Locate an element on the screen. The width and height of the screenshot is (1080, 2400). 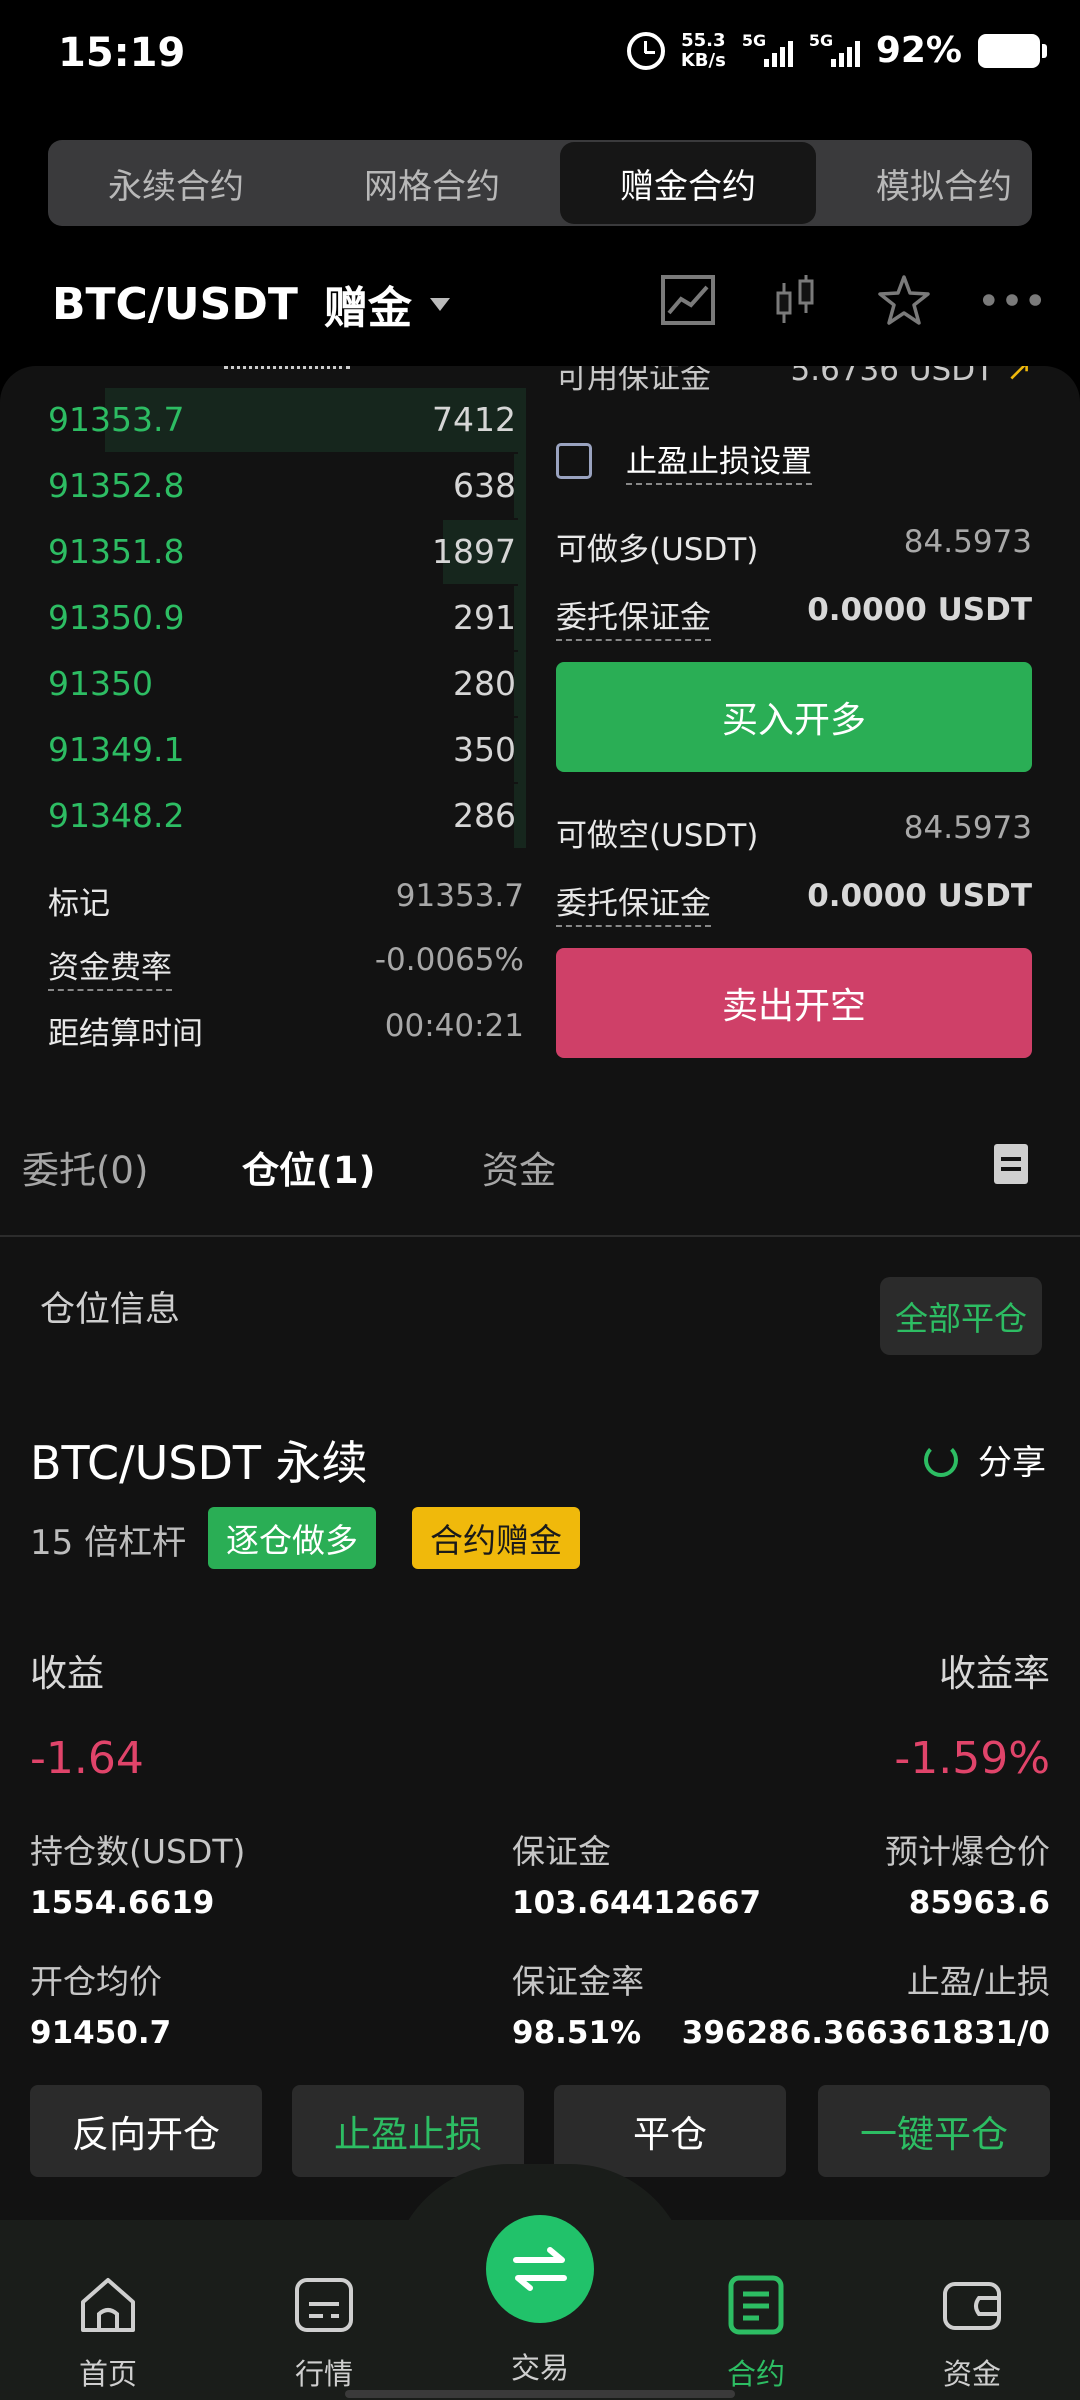
tpsl-button: 止盈止损 is located at coordinates (408, 2131).